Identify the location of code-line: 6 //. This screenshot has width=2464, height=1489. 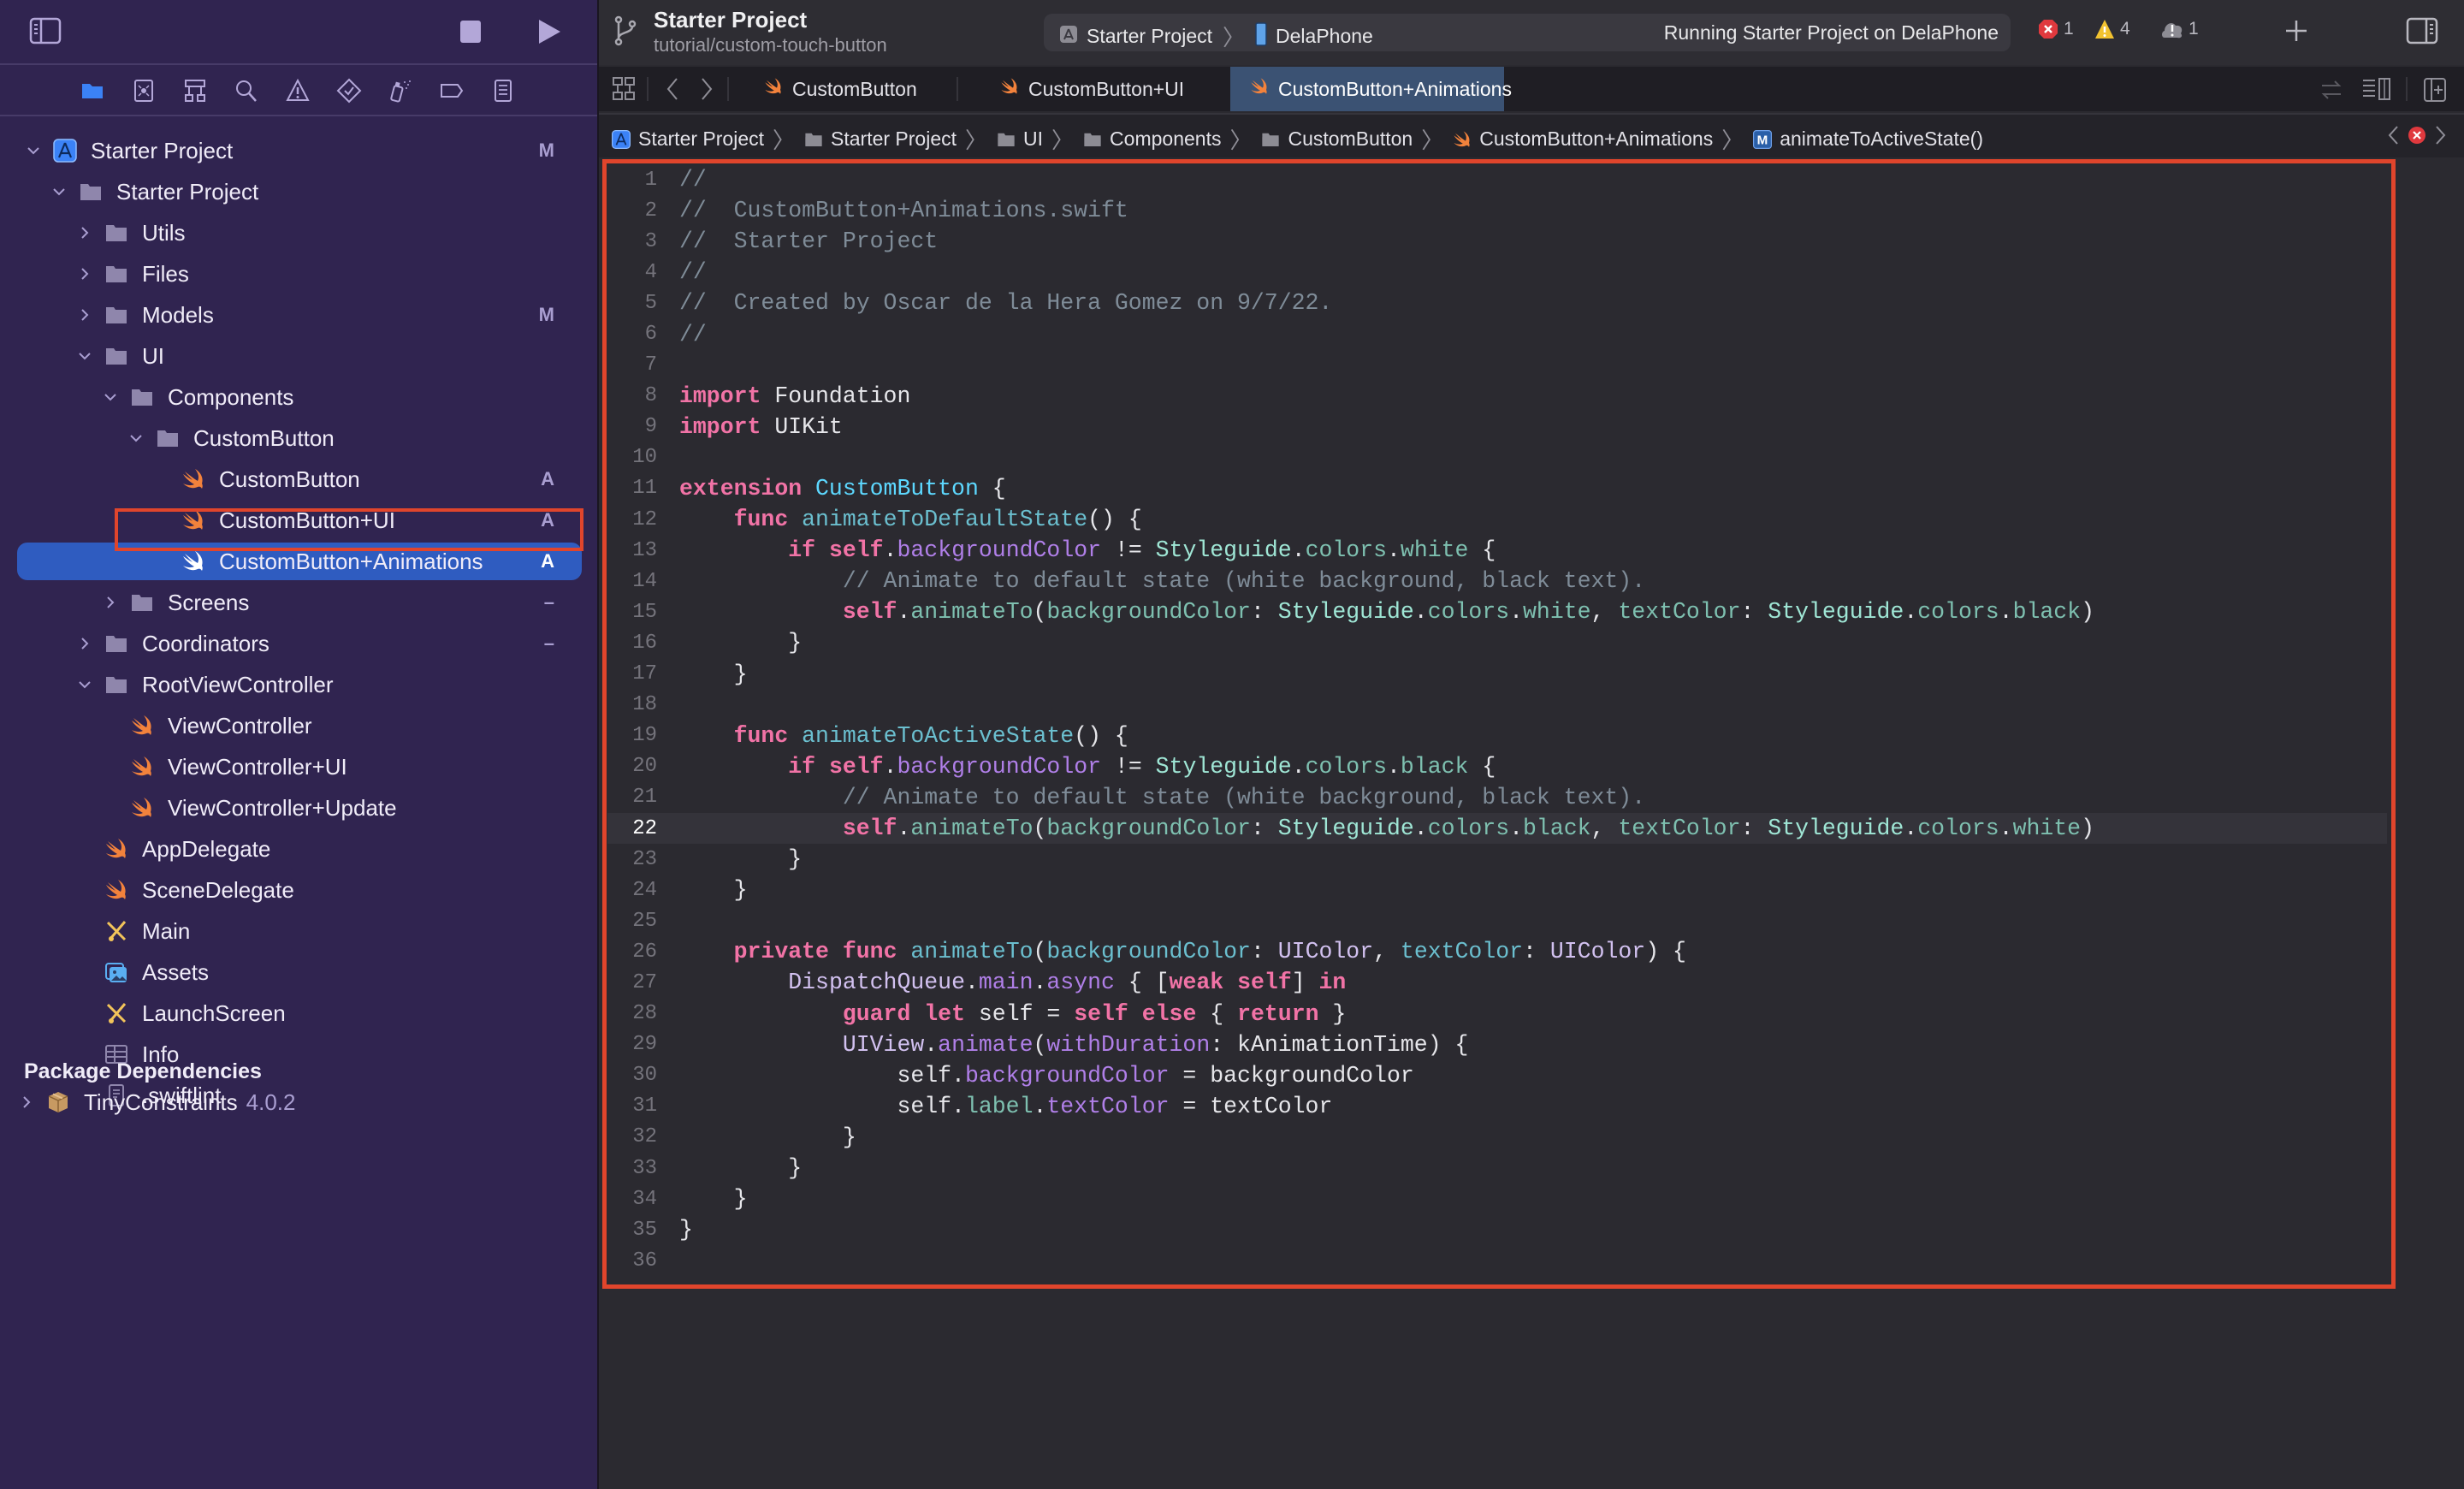
(1497, 333).